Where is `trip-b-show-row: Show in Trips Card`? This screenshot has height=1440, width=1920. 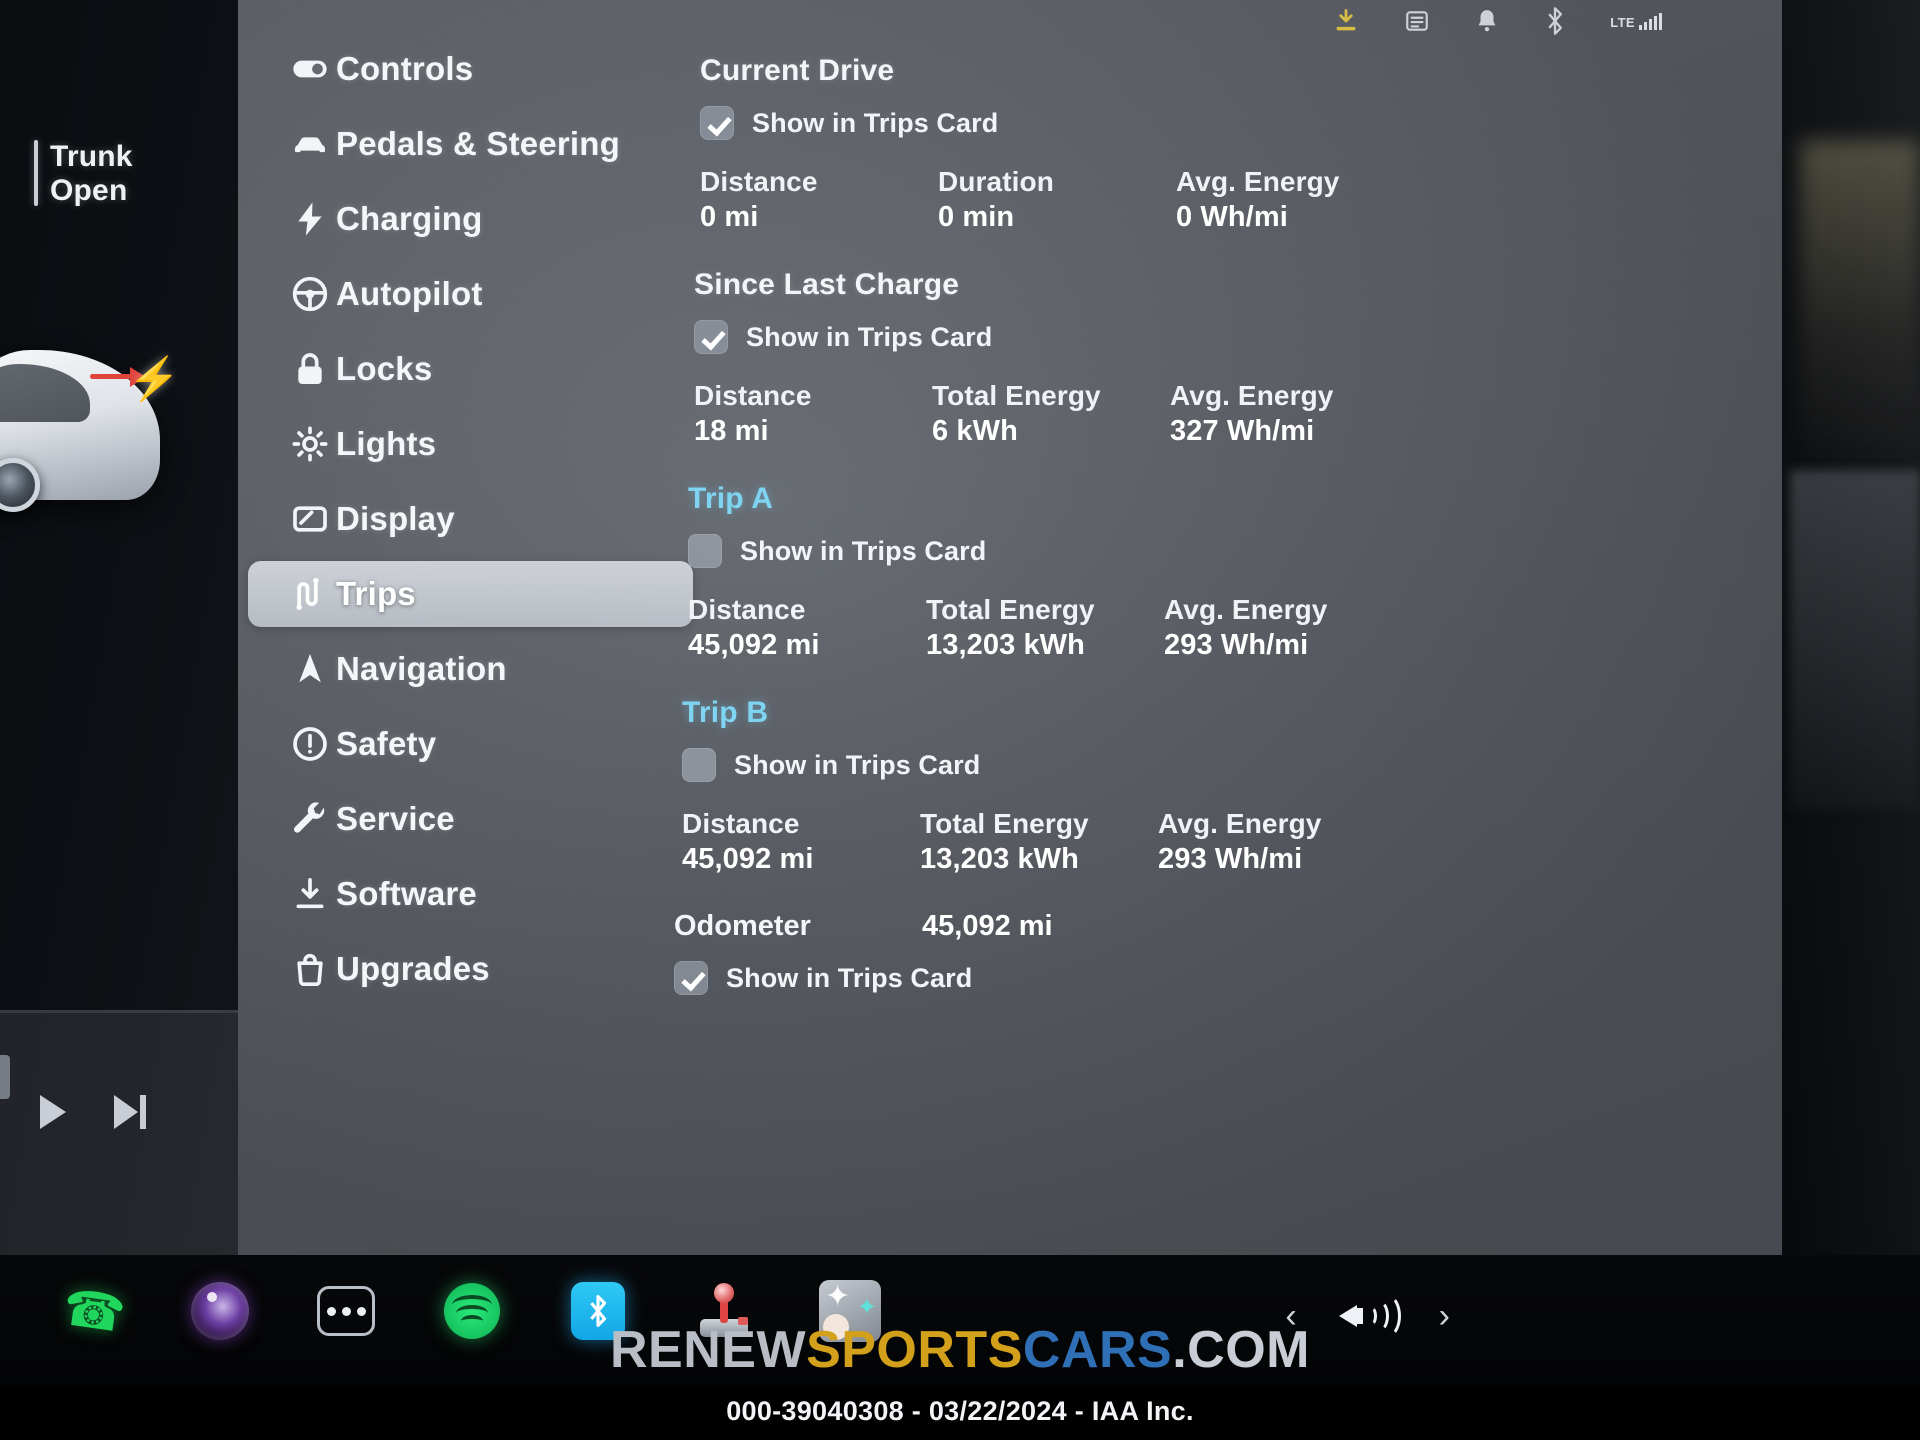 trip-b-show-row: Show in Trips Card is located at coordinates (1216, 765).